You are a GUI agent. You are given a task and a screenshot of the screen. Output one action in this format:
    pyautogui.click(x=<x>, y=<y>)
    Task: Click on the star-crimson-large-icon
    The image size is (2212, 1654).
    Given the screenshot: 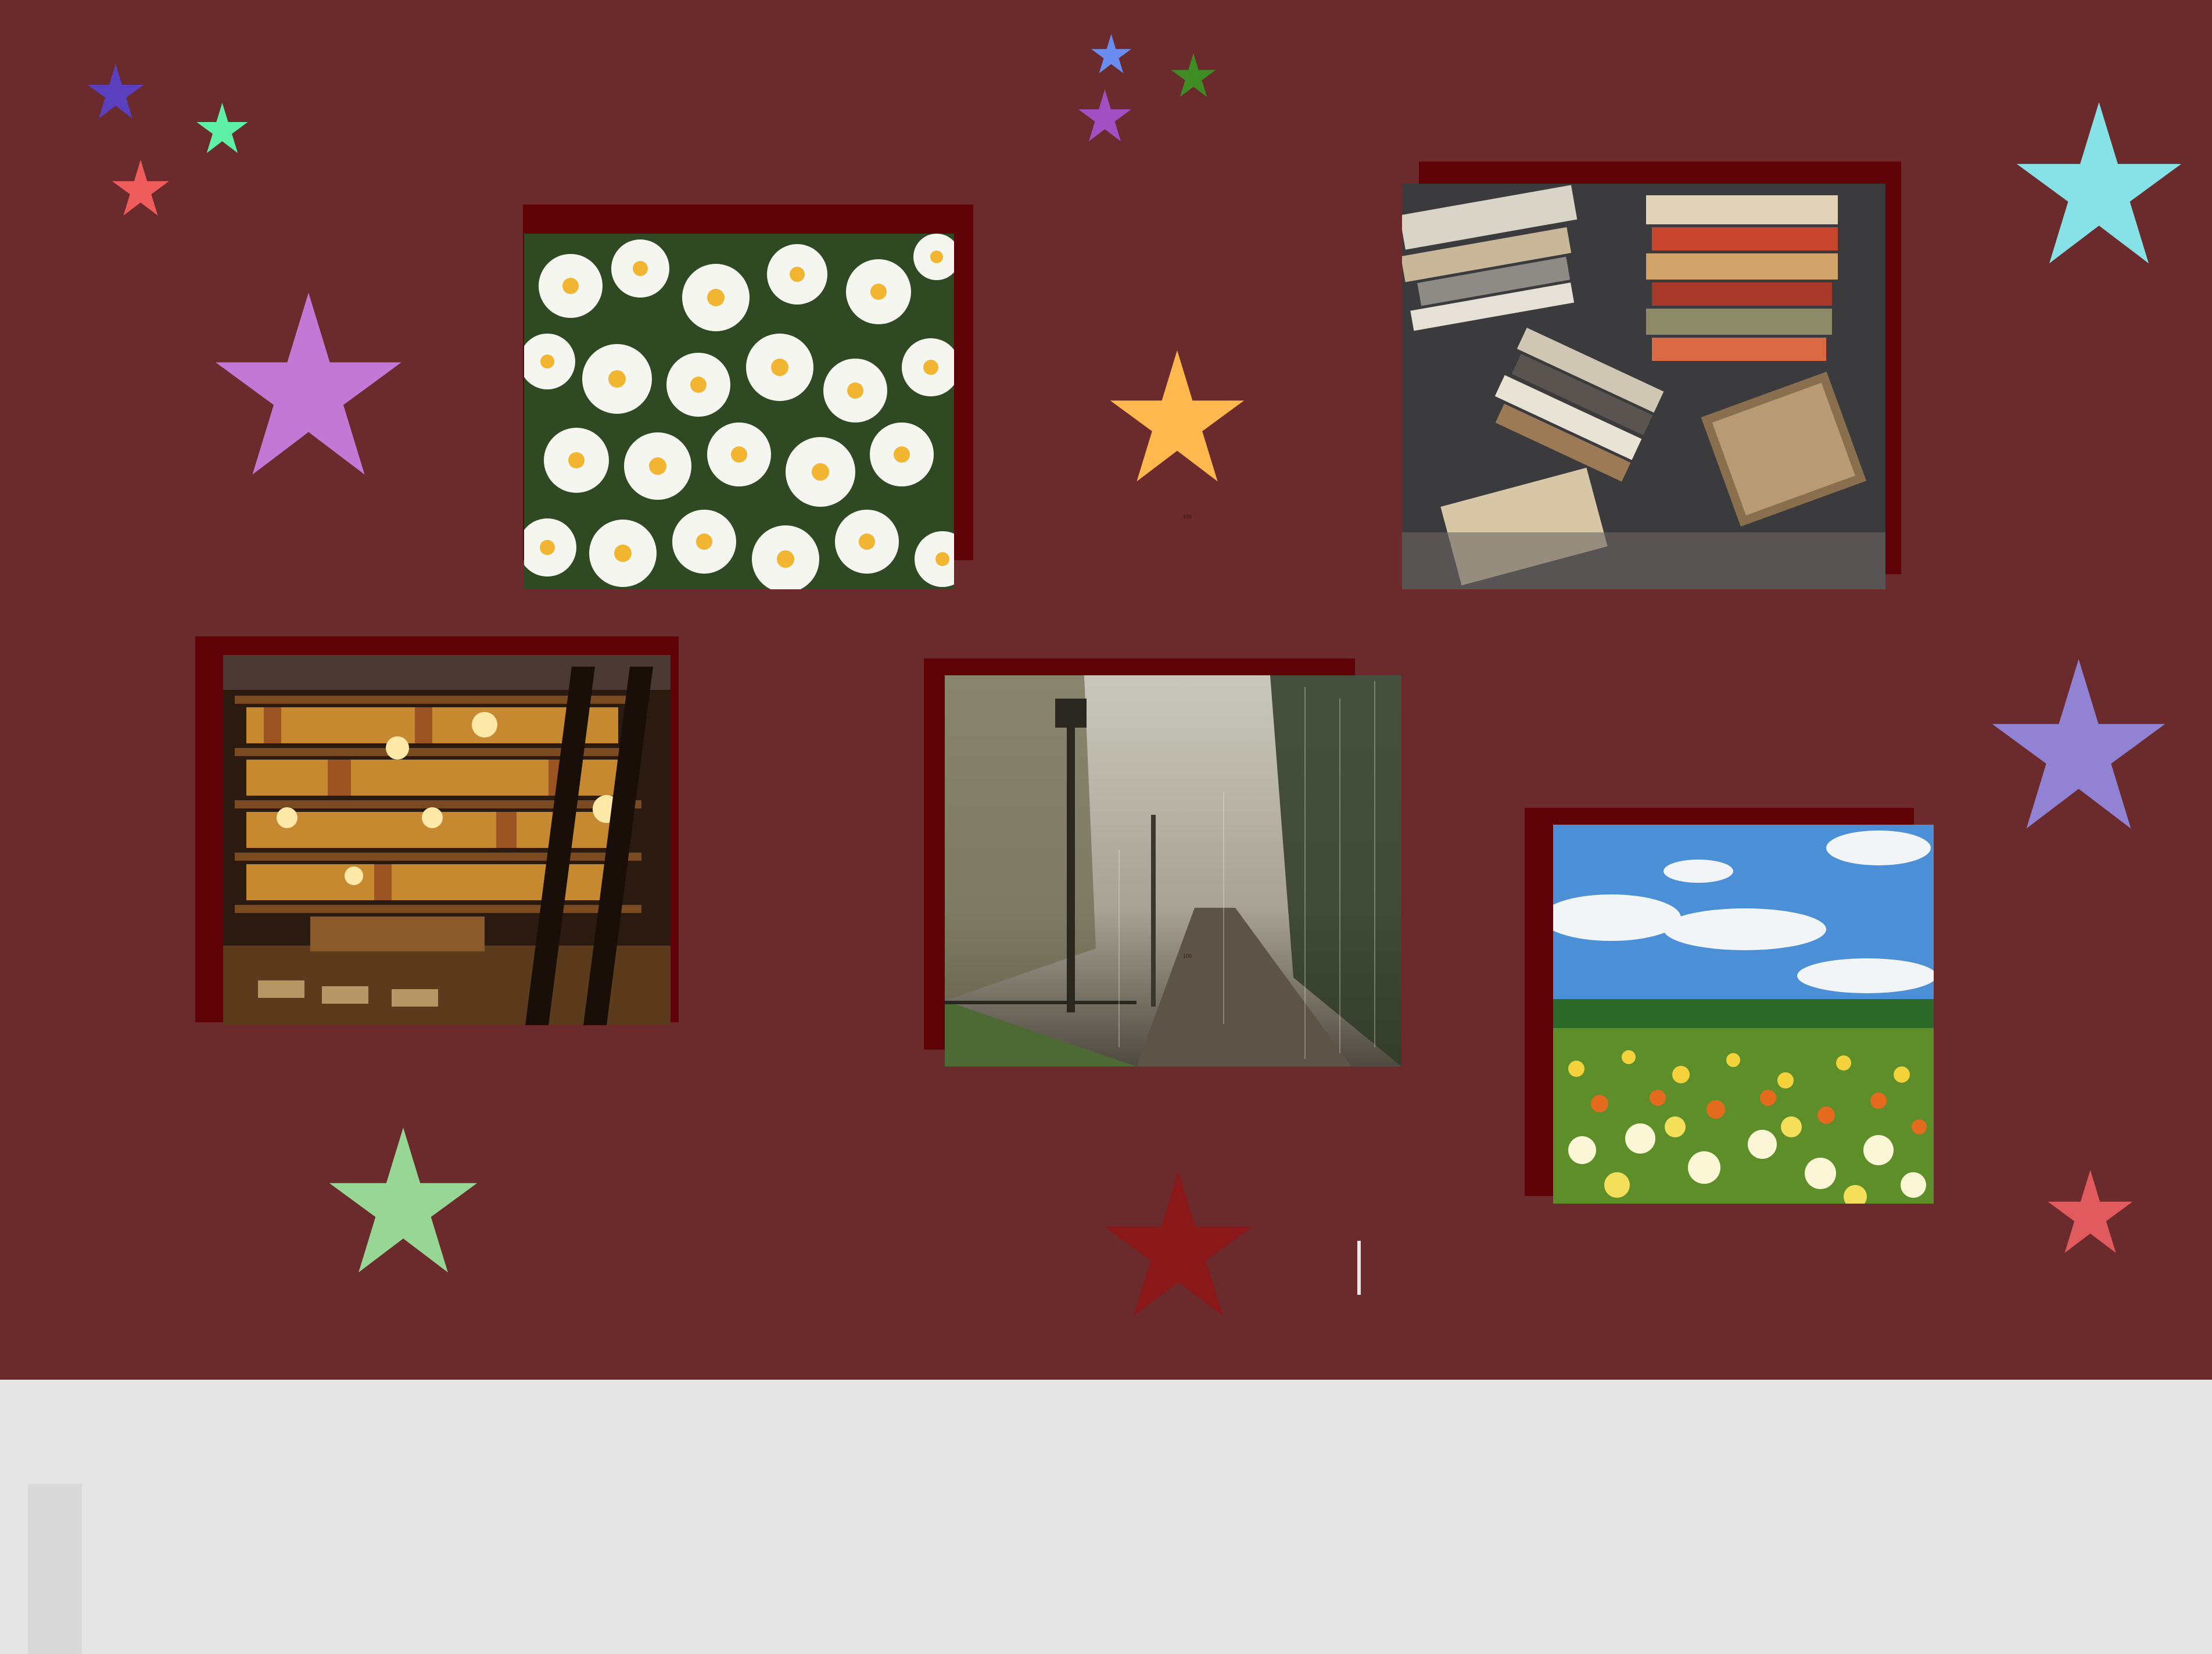 What is the action you would take?
    pyautogui.click(x=1178, y=1245)
    